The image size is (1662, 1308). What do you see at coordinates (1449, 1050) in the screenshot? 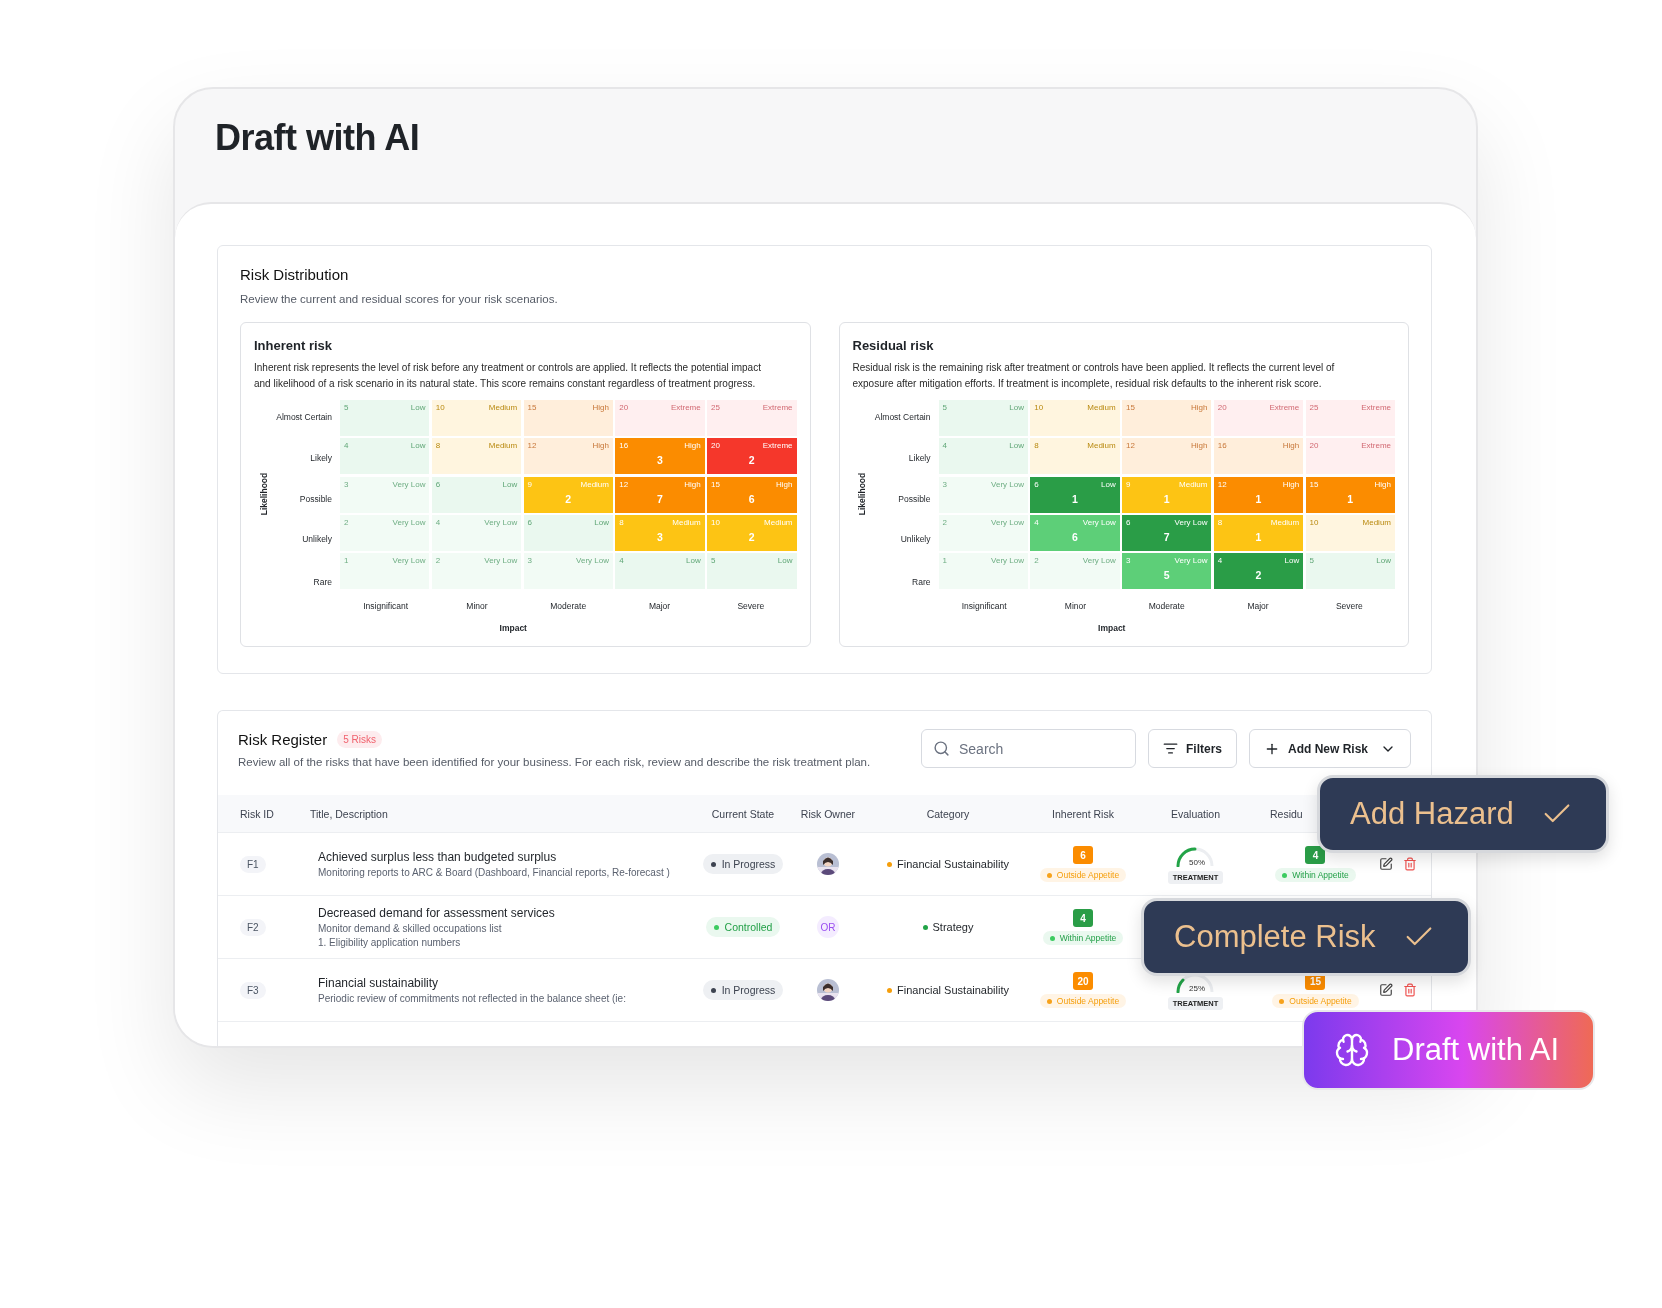
I see `draft-ai-button: Draft with AI` at bounding box center [1449, 1050].